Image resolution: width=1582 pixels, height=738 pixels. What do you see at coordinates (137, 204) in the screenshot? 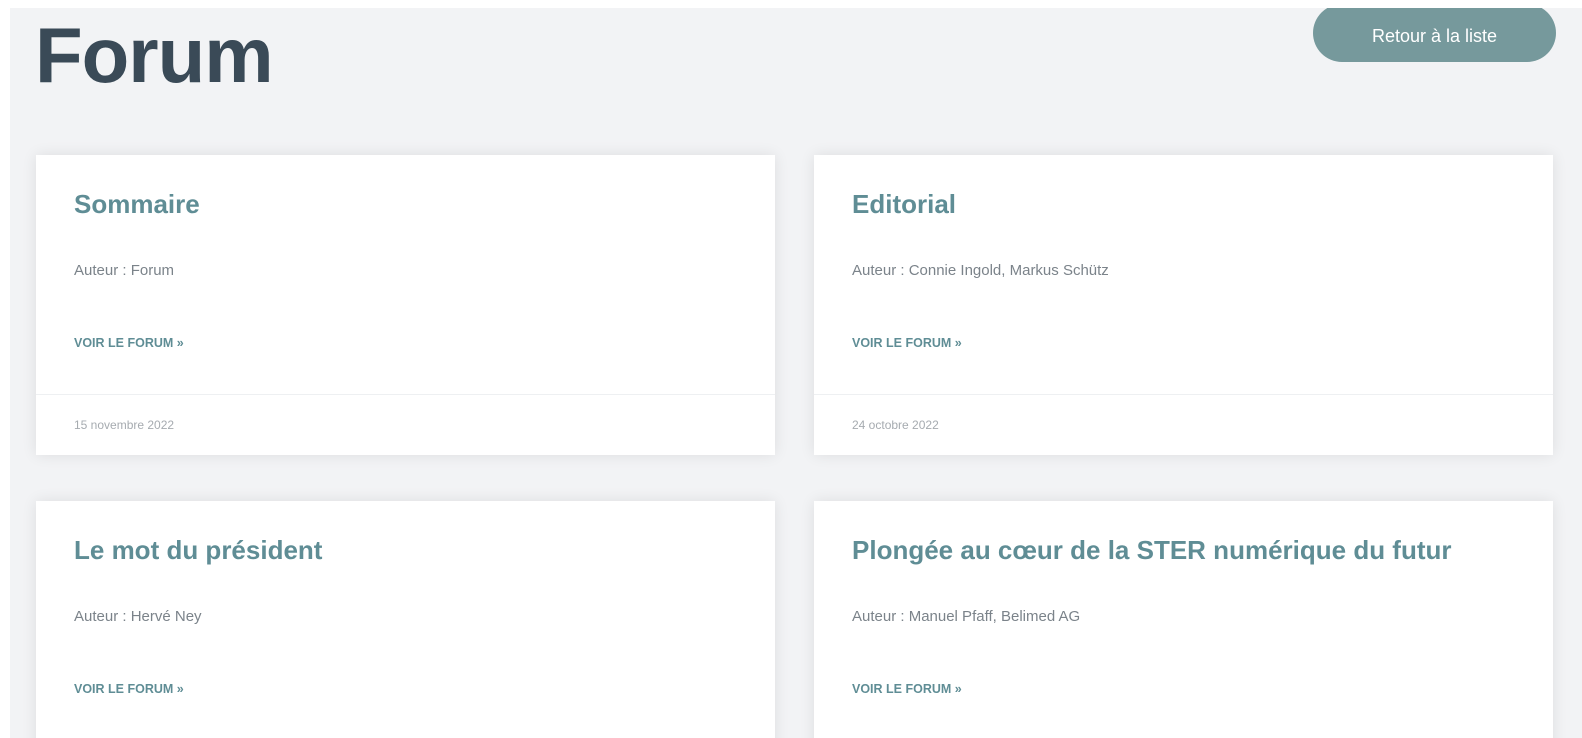
I see `article-title: Sommaire` at bounding box center [137, 204].